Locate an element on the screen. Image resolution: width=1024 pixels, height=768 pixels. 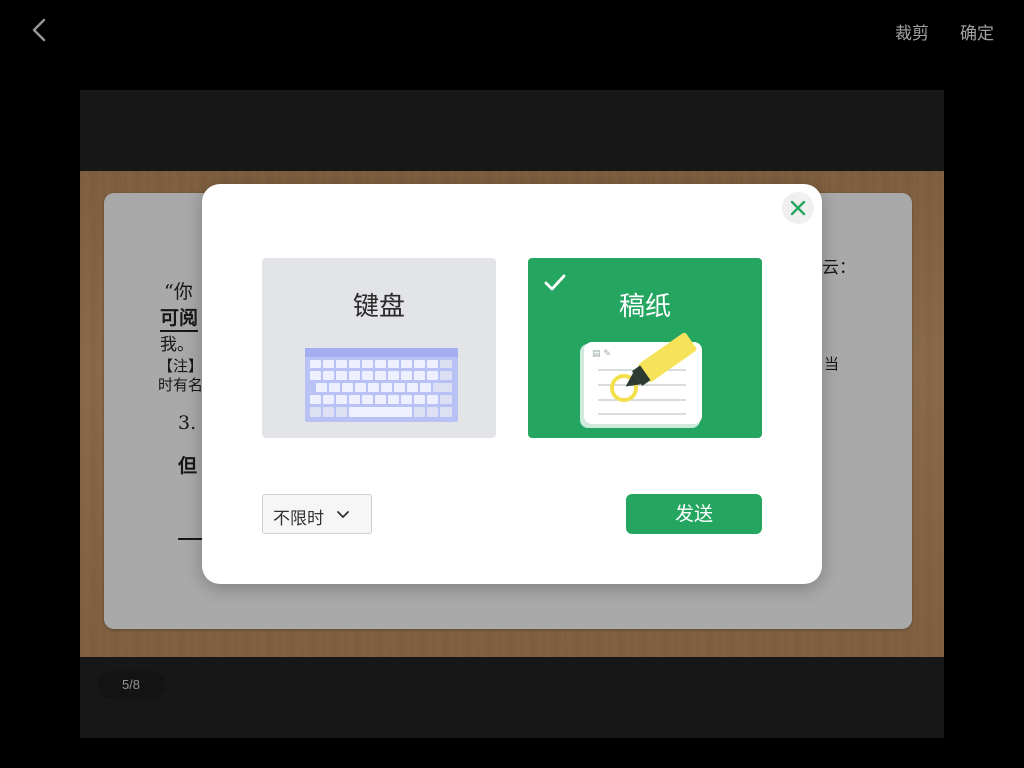
option-label: 稿纸 is located at coordinates (644, 307).